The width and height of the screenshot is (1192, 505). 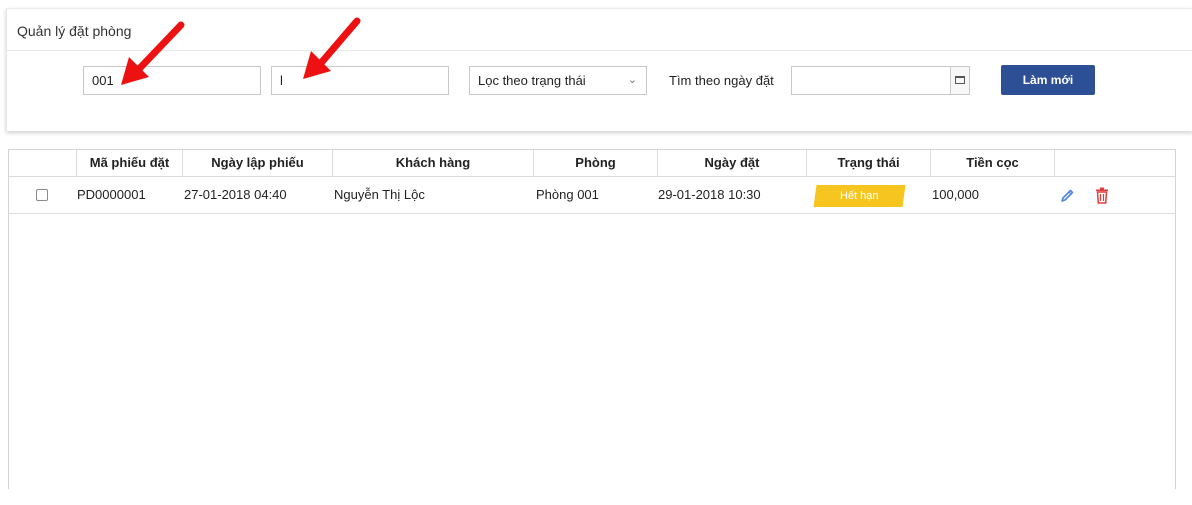 I want to click on column-header-created: Ngày lập phiếu, so click(x=257, y=163).